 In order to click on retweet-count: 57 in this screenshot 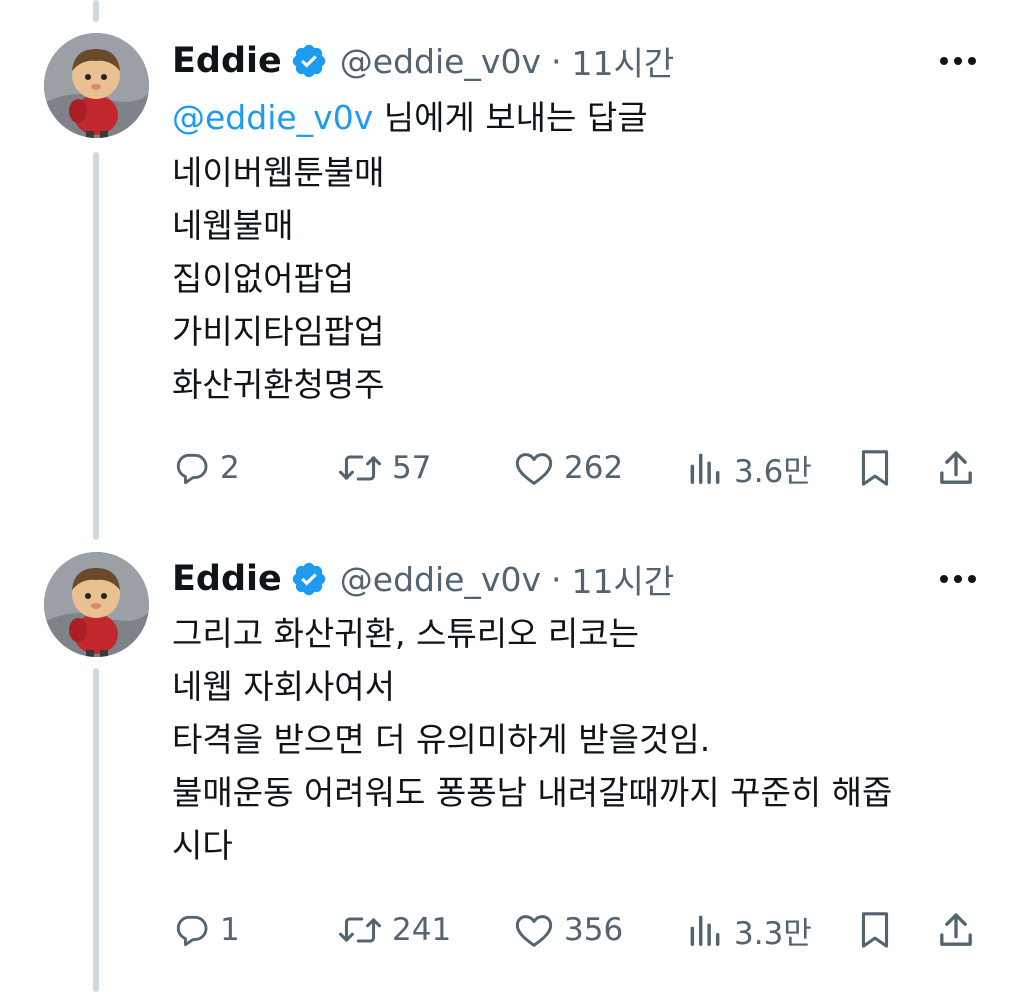, I will do `click(412, 468)`.